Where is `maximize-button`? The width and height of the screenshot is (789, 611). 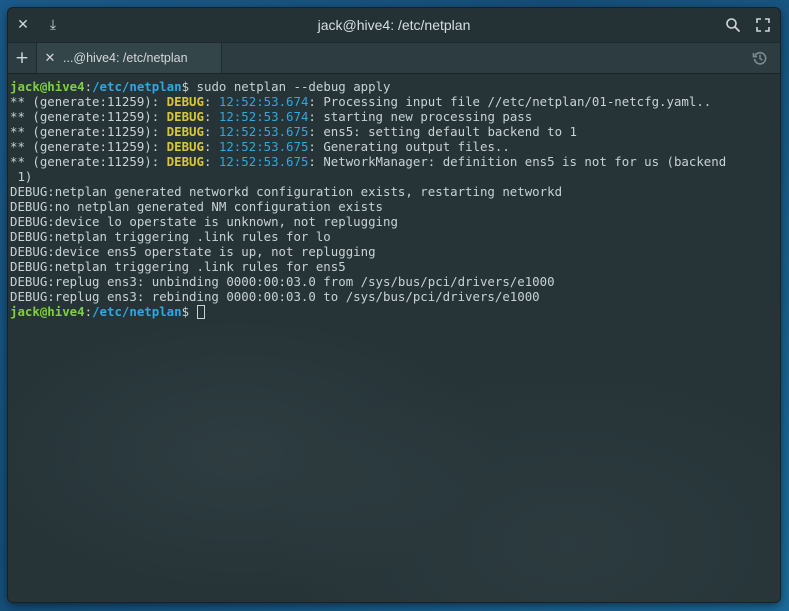
maximize-button is located at coordinates (763, 25).